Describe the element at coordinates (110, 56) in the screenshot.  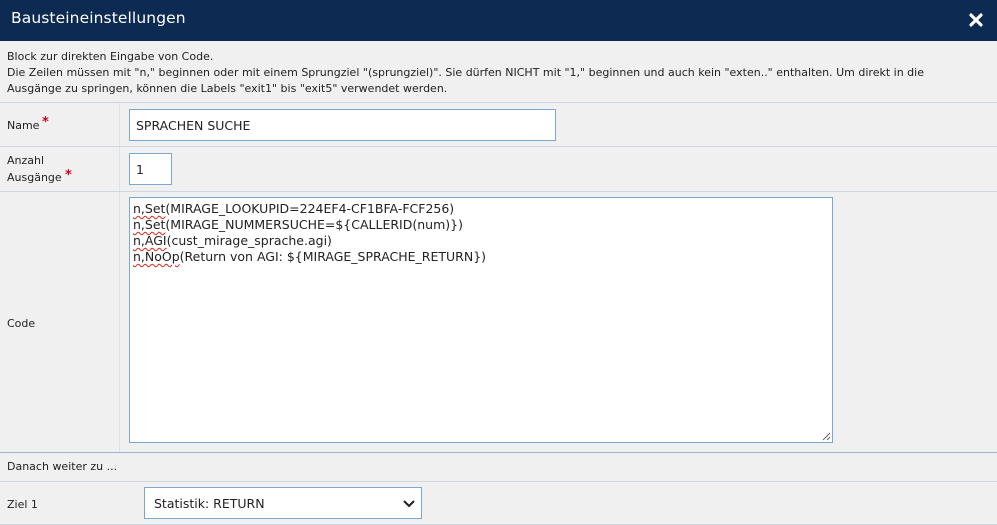
I see `description-line-1: Block zur direkten Eingabe von Code.` at that location.